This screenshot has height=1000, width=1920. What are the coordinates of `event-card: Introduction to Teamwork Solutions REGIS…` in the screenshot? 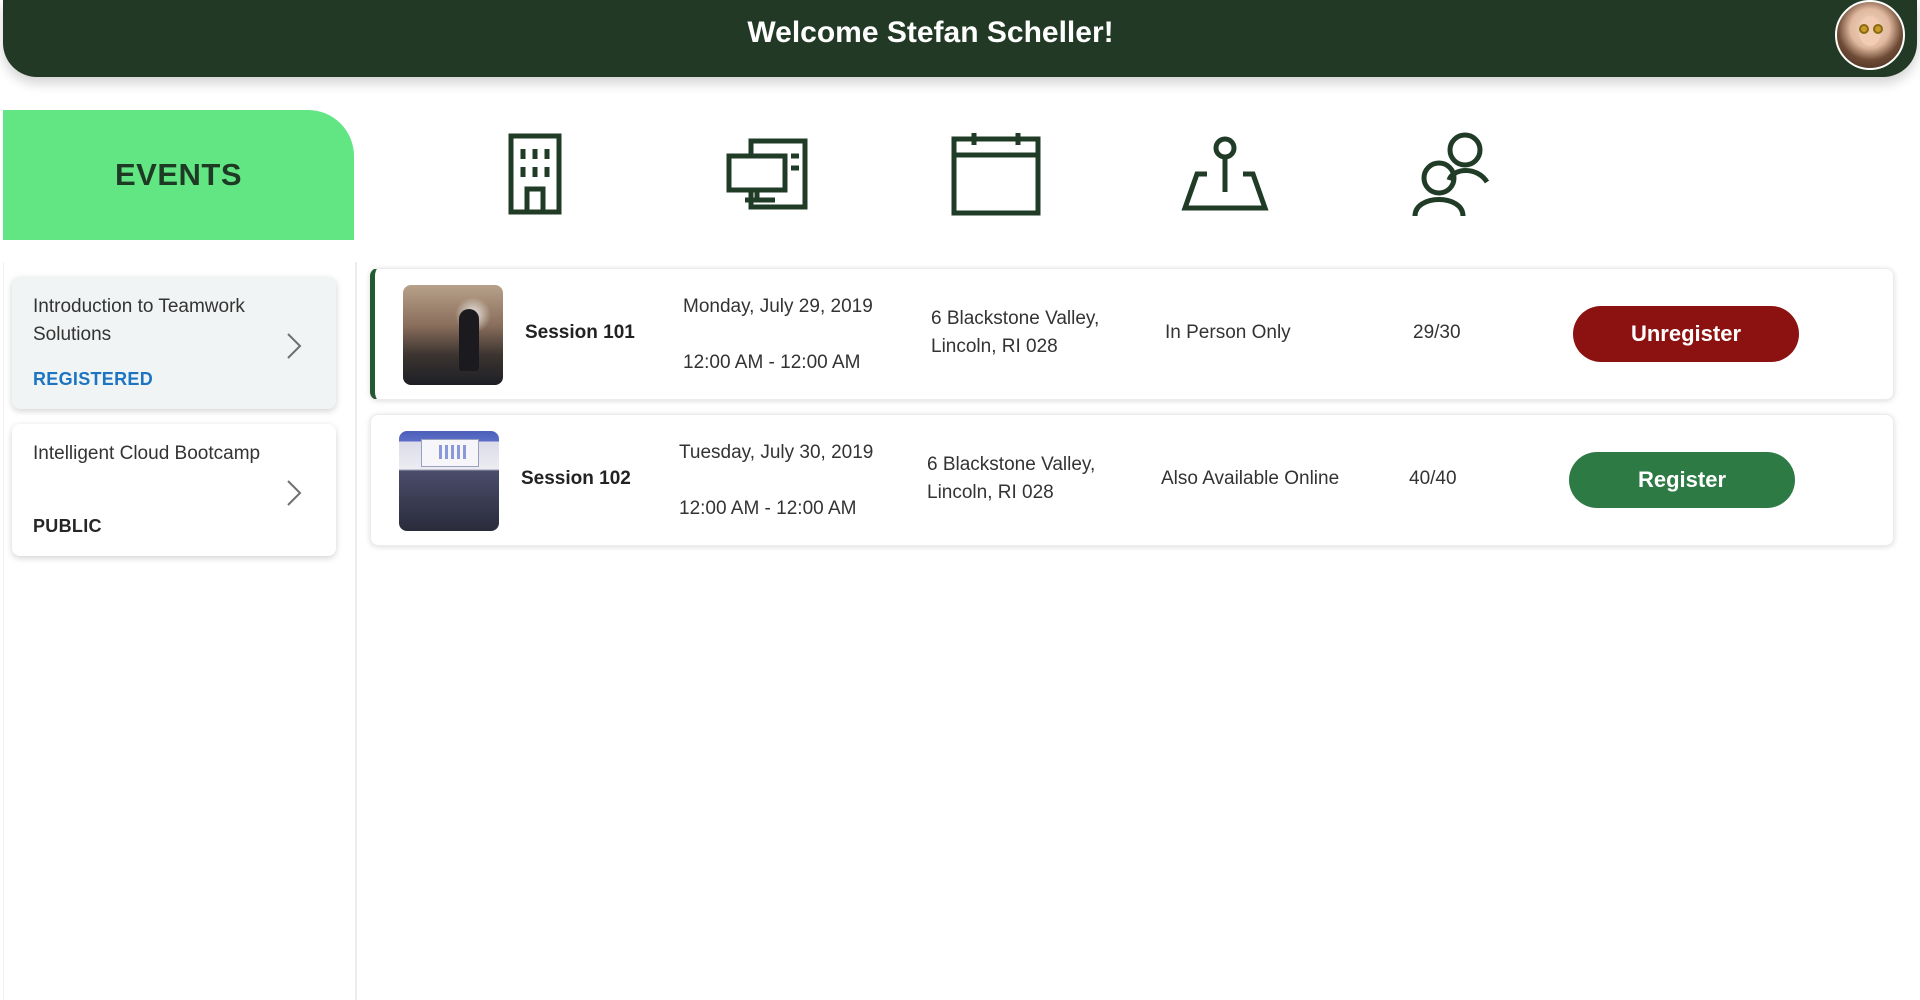 It's located at (174, 343).